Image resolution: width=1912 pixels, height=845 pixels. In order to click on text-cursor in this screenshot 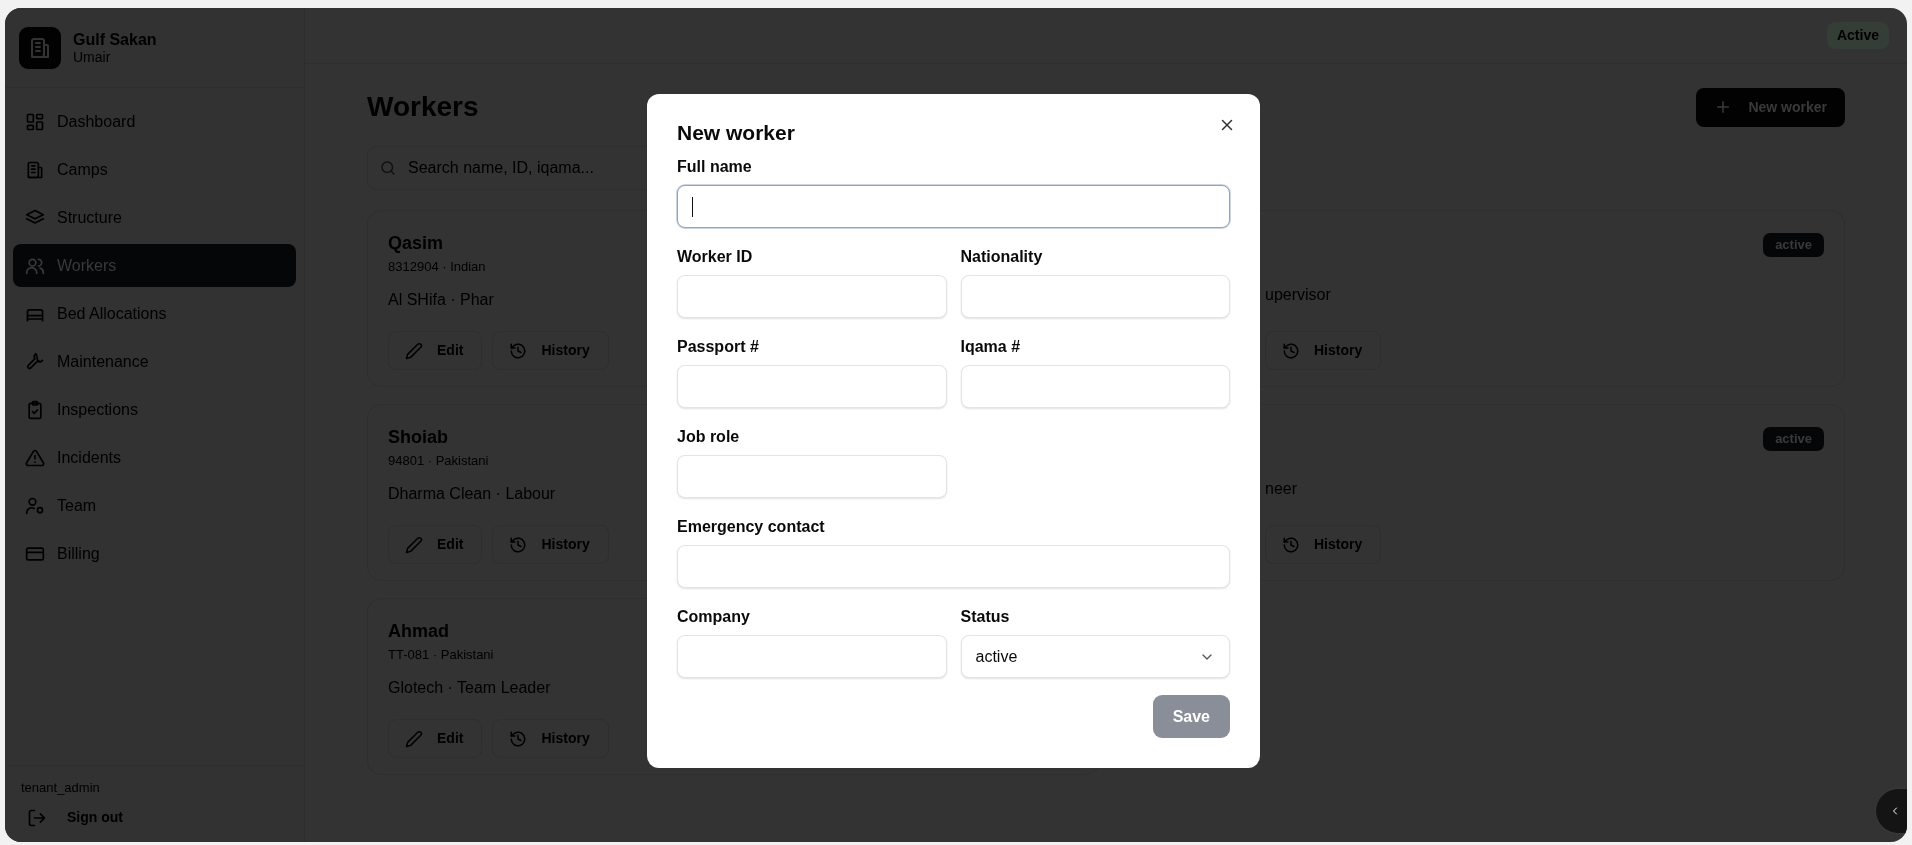, I will do `click(692, 206)`.